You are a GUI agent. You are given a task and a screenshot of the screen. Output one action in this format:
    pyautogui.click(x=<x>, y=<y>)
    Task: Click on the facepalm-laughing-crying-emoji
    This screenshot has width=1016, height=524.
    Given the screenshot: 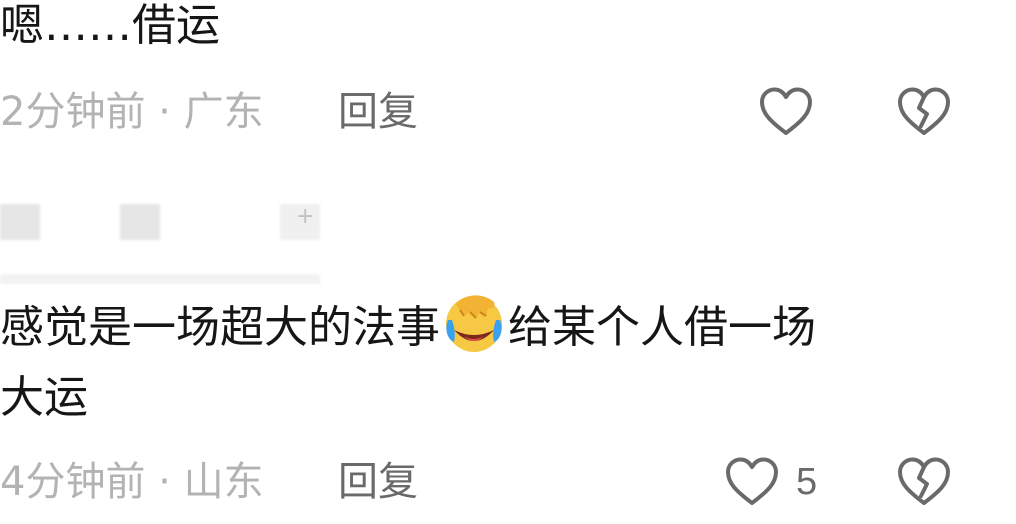 What is the action you would take?
    pyautogui.click(x=474, y=322)
    